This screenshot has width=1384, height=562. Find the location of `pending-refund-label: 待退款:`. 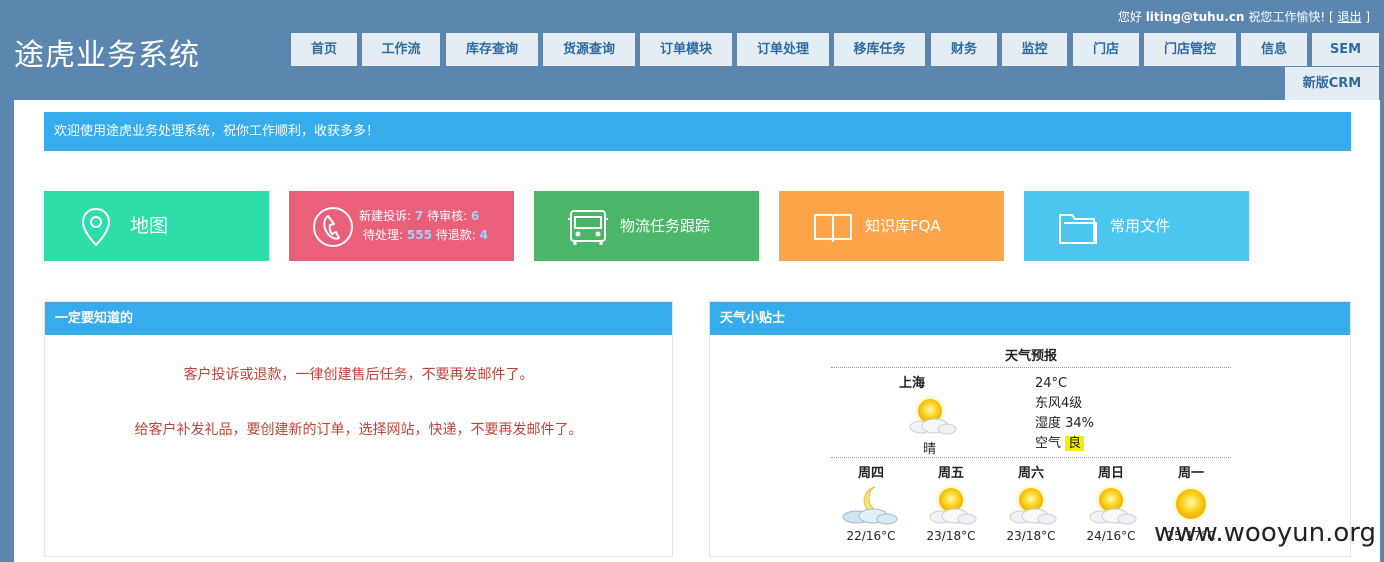

pending-refund-label: 待退款: is located at coordinates (455, 235).